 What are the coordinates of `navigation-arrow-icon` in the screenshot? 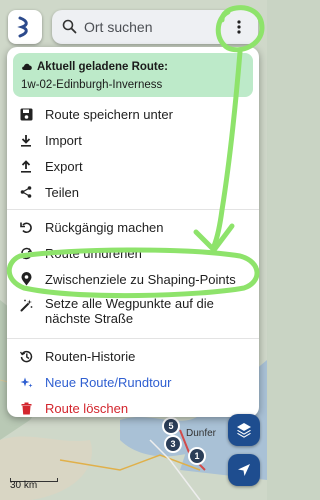 It's located at (244, 470).